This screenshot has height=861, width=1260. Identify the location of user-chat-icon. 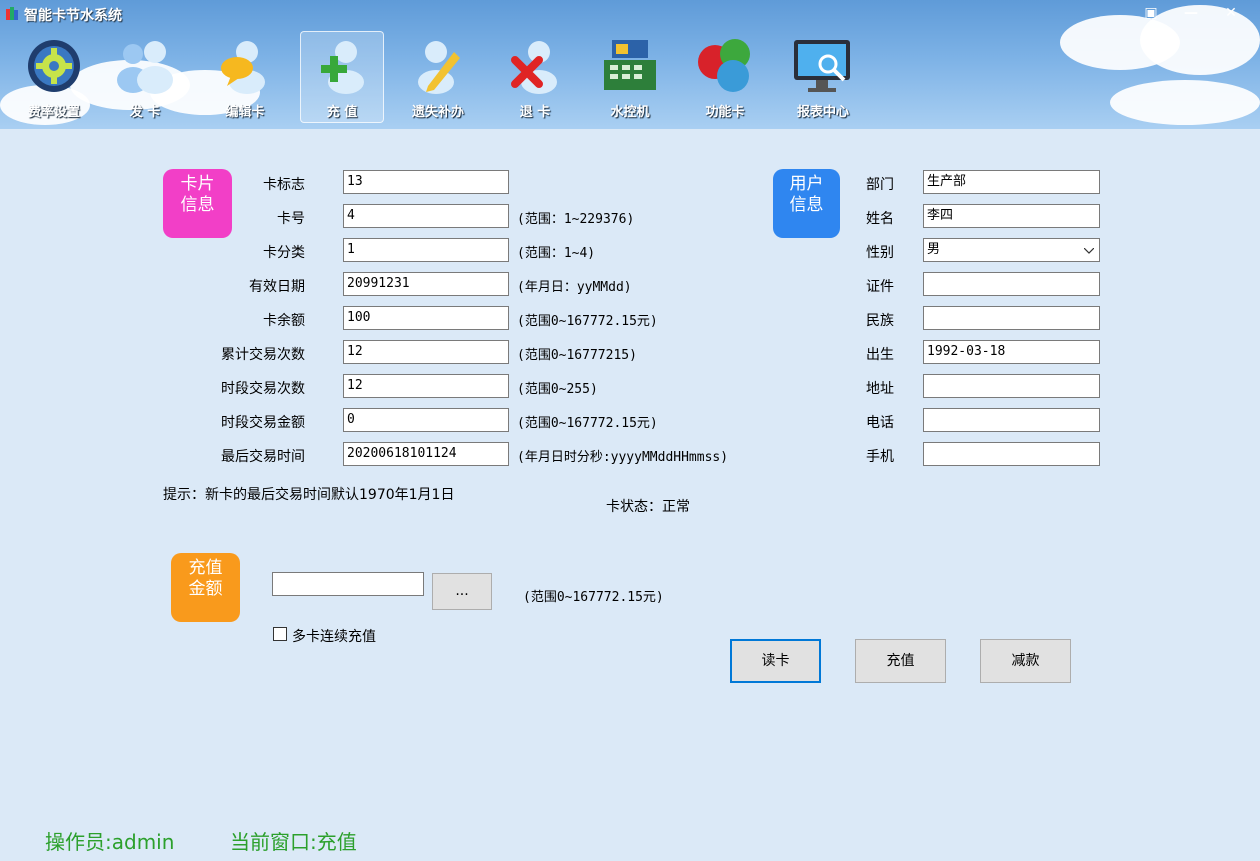
(243, 67).